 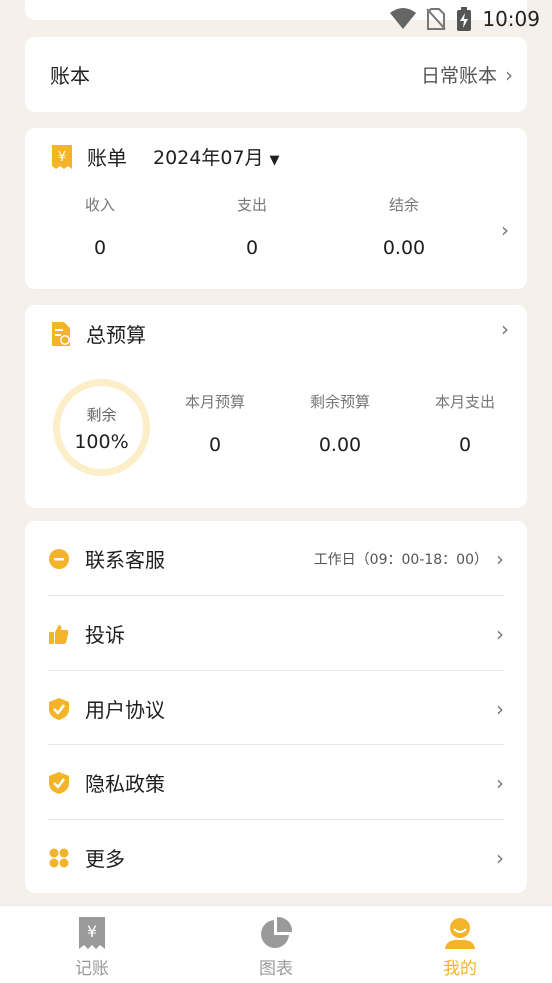 I want to click on nav-tab-charts: 图表, so click(x=276, y=942).